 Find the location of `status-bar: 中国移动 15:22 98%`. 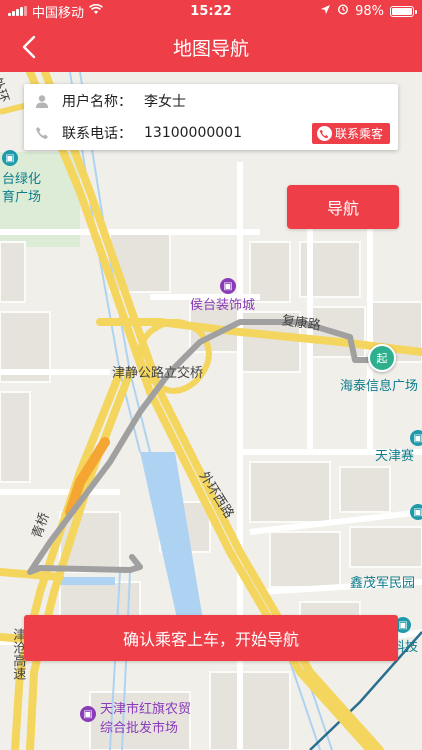

status-bar: 中国移动 15:22 98% is located at coordinates (211, 11).